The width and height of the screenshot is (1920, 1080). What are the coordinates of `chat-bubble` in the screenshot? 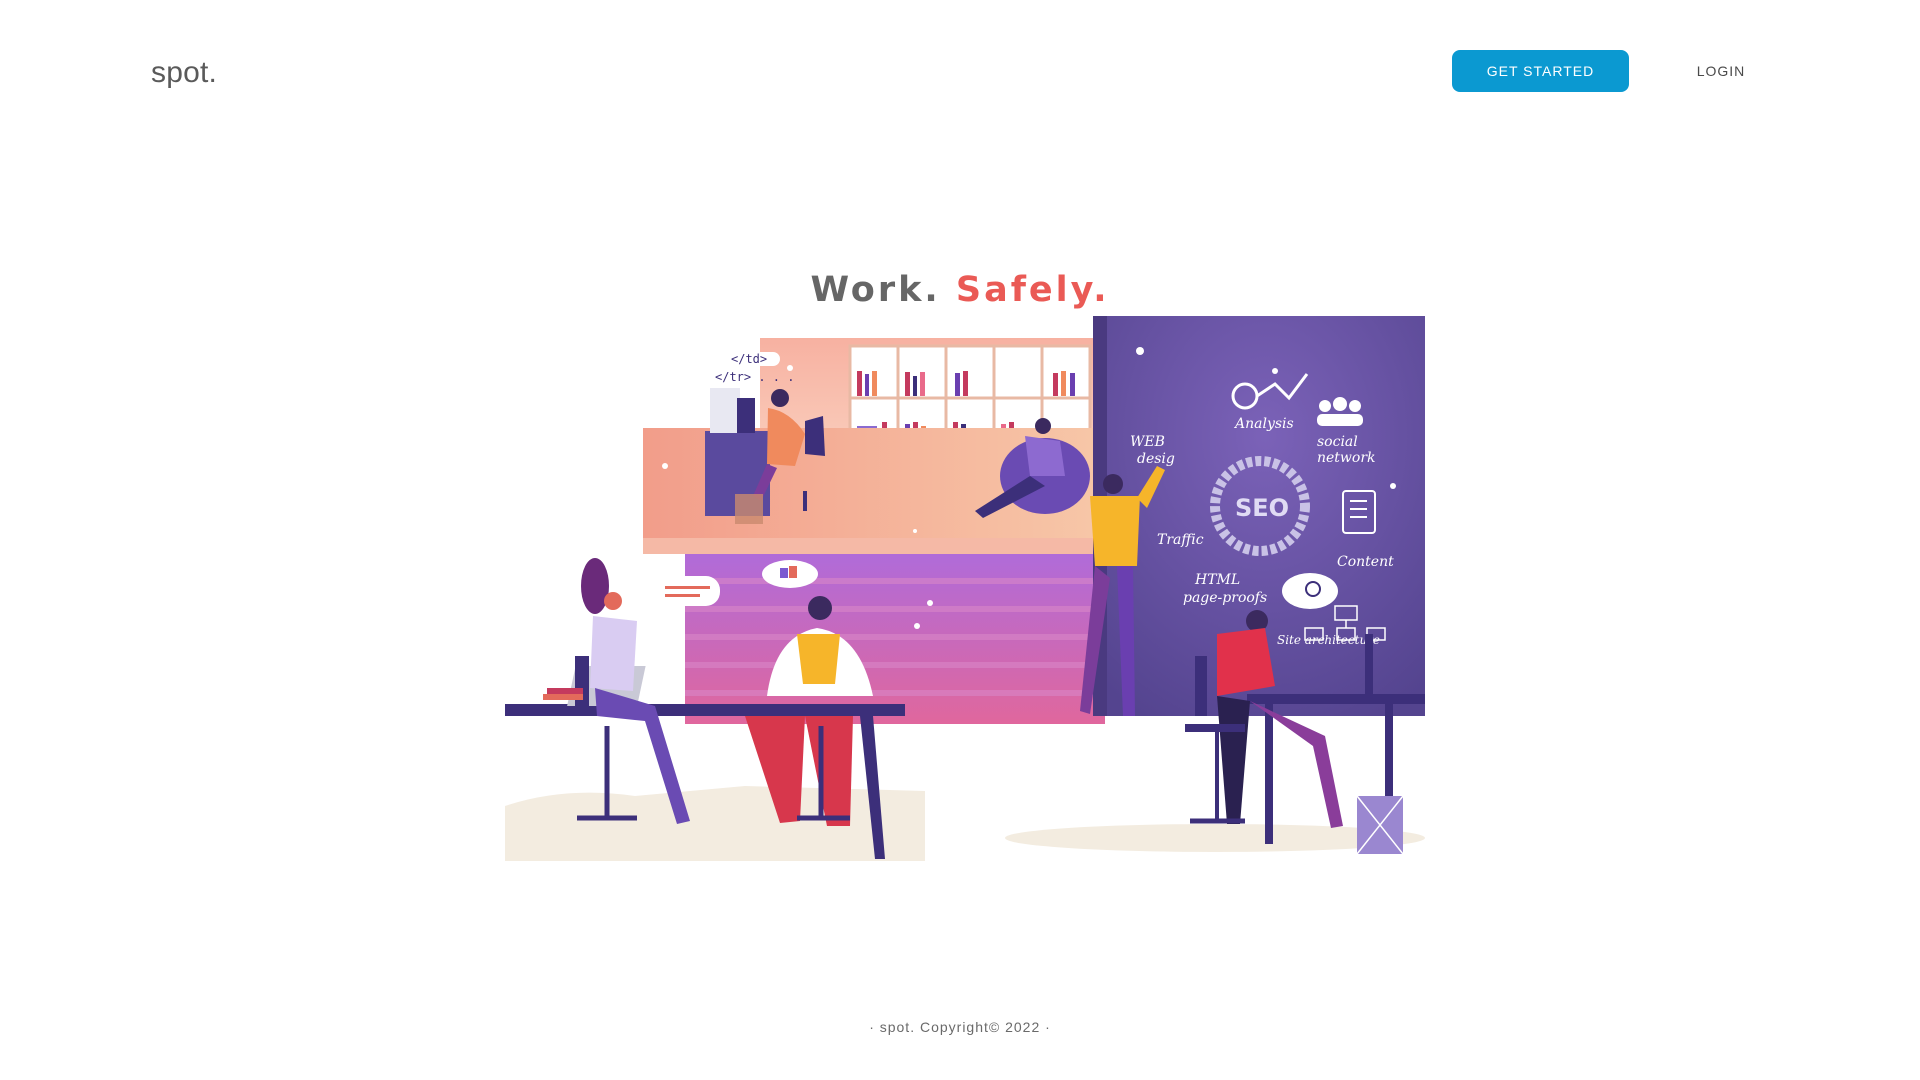 It's located at (687, 591).